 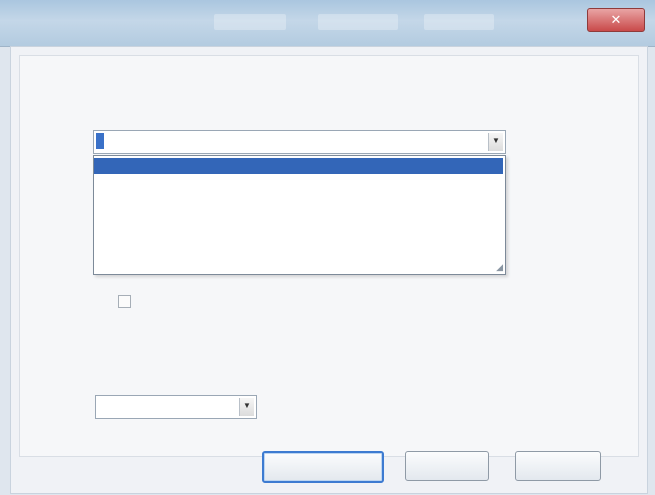 I want to click on format-select: ▼, so click(x=176, y=407).